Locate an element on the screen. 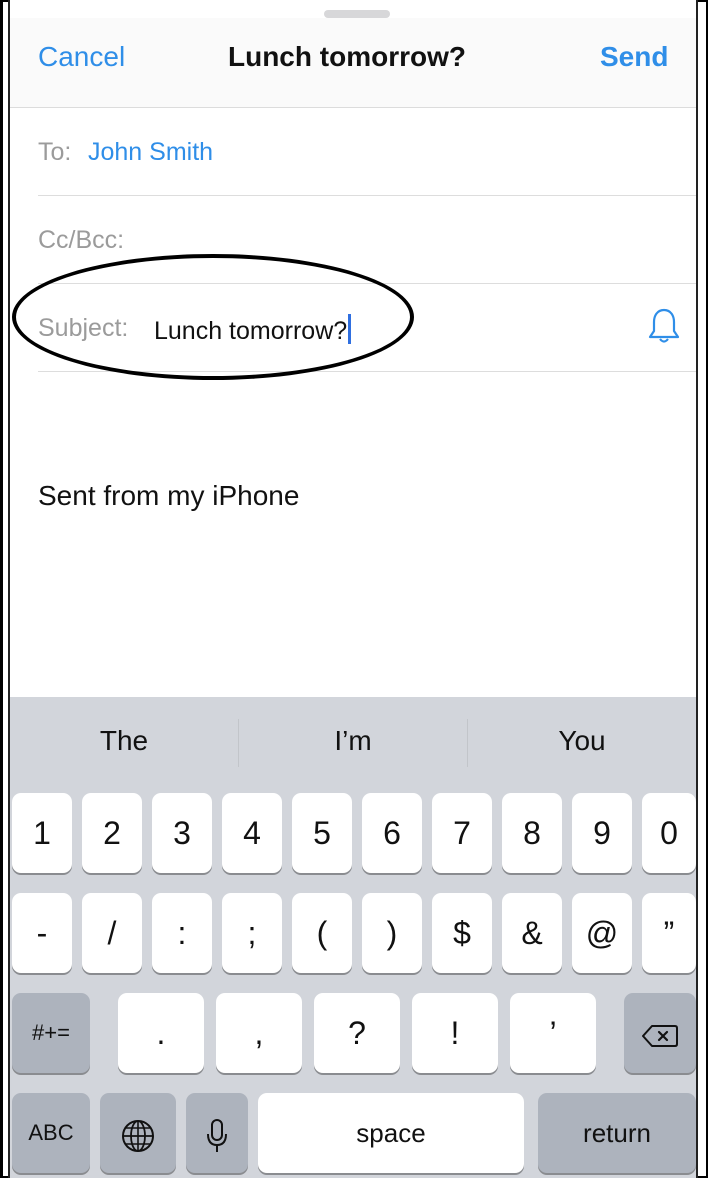 This screenshot has height=1178, width=708. return-key: return is located at coordinates (617, 1133).